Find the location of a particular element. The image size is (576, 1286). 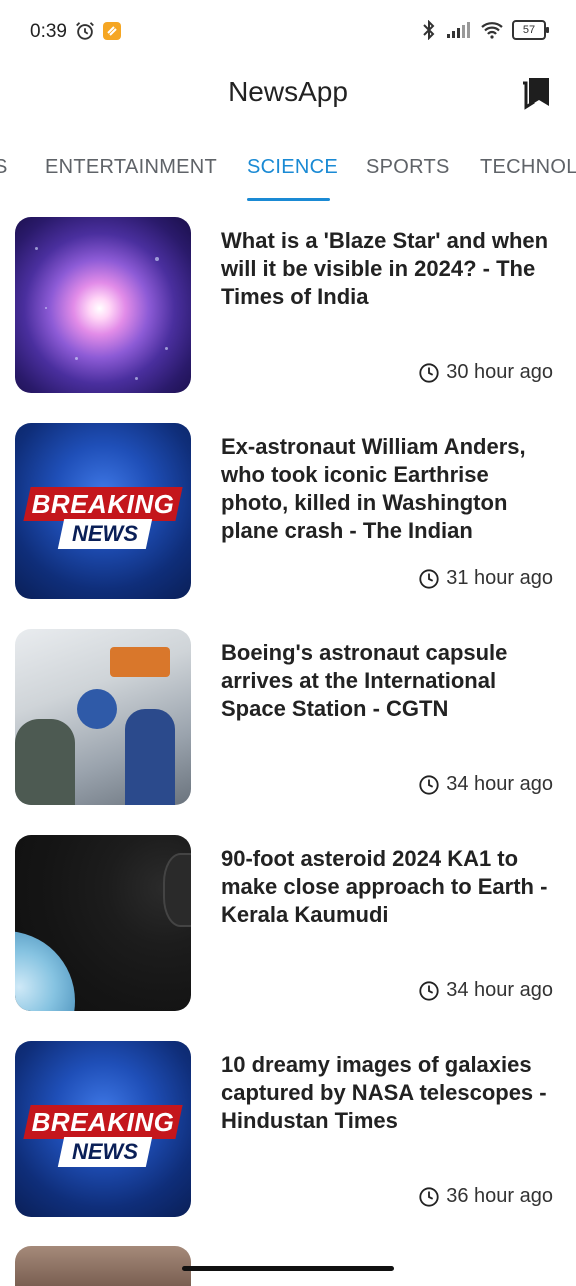

article-time-label: 30 hour ago is located at coordinates (499, 372).